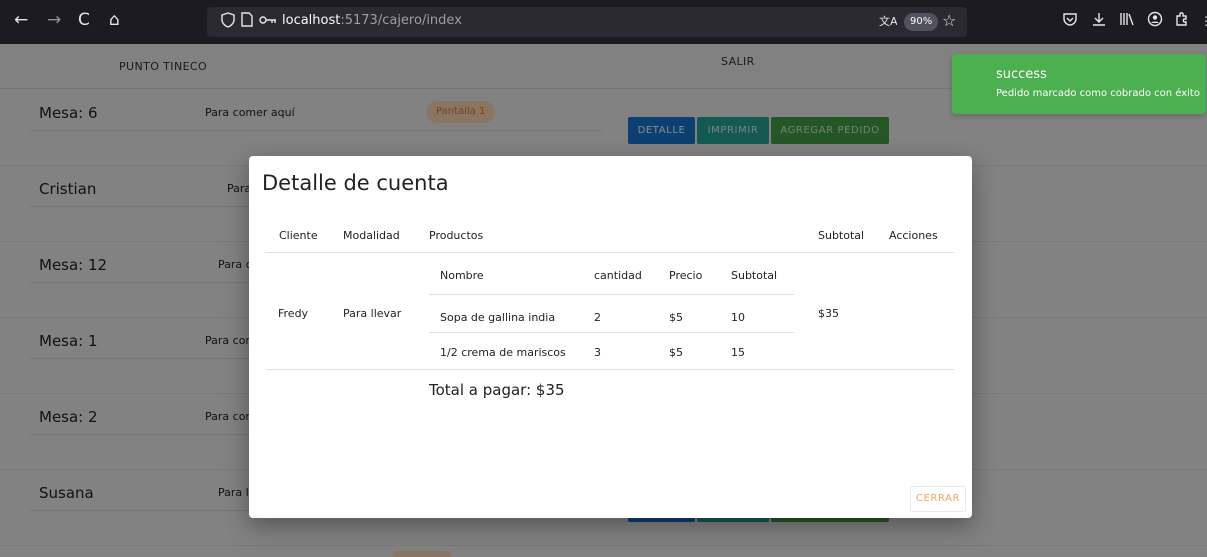 The height and width of the screenshot is (557, 1207). What do you see at coordinates (738, 352) in the screenshot?
I see `product-subtotal: 15` at bounding box center [738, 352].